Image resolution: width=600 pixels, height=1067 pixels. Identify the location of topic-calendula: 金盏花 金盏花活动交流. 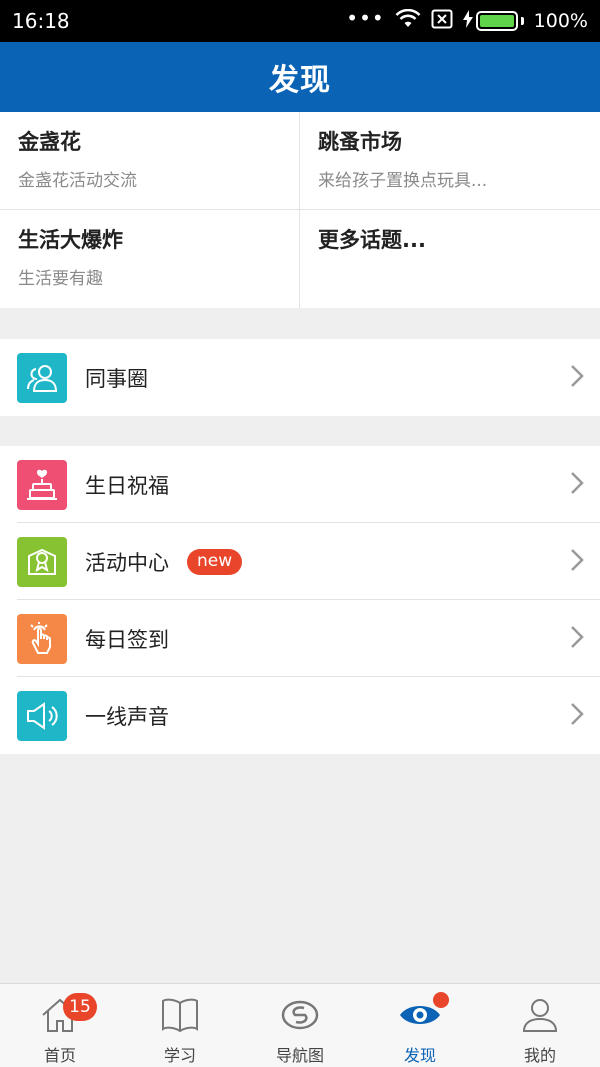
(150, 161).